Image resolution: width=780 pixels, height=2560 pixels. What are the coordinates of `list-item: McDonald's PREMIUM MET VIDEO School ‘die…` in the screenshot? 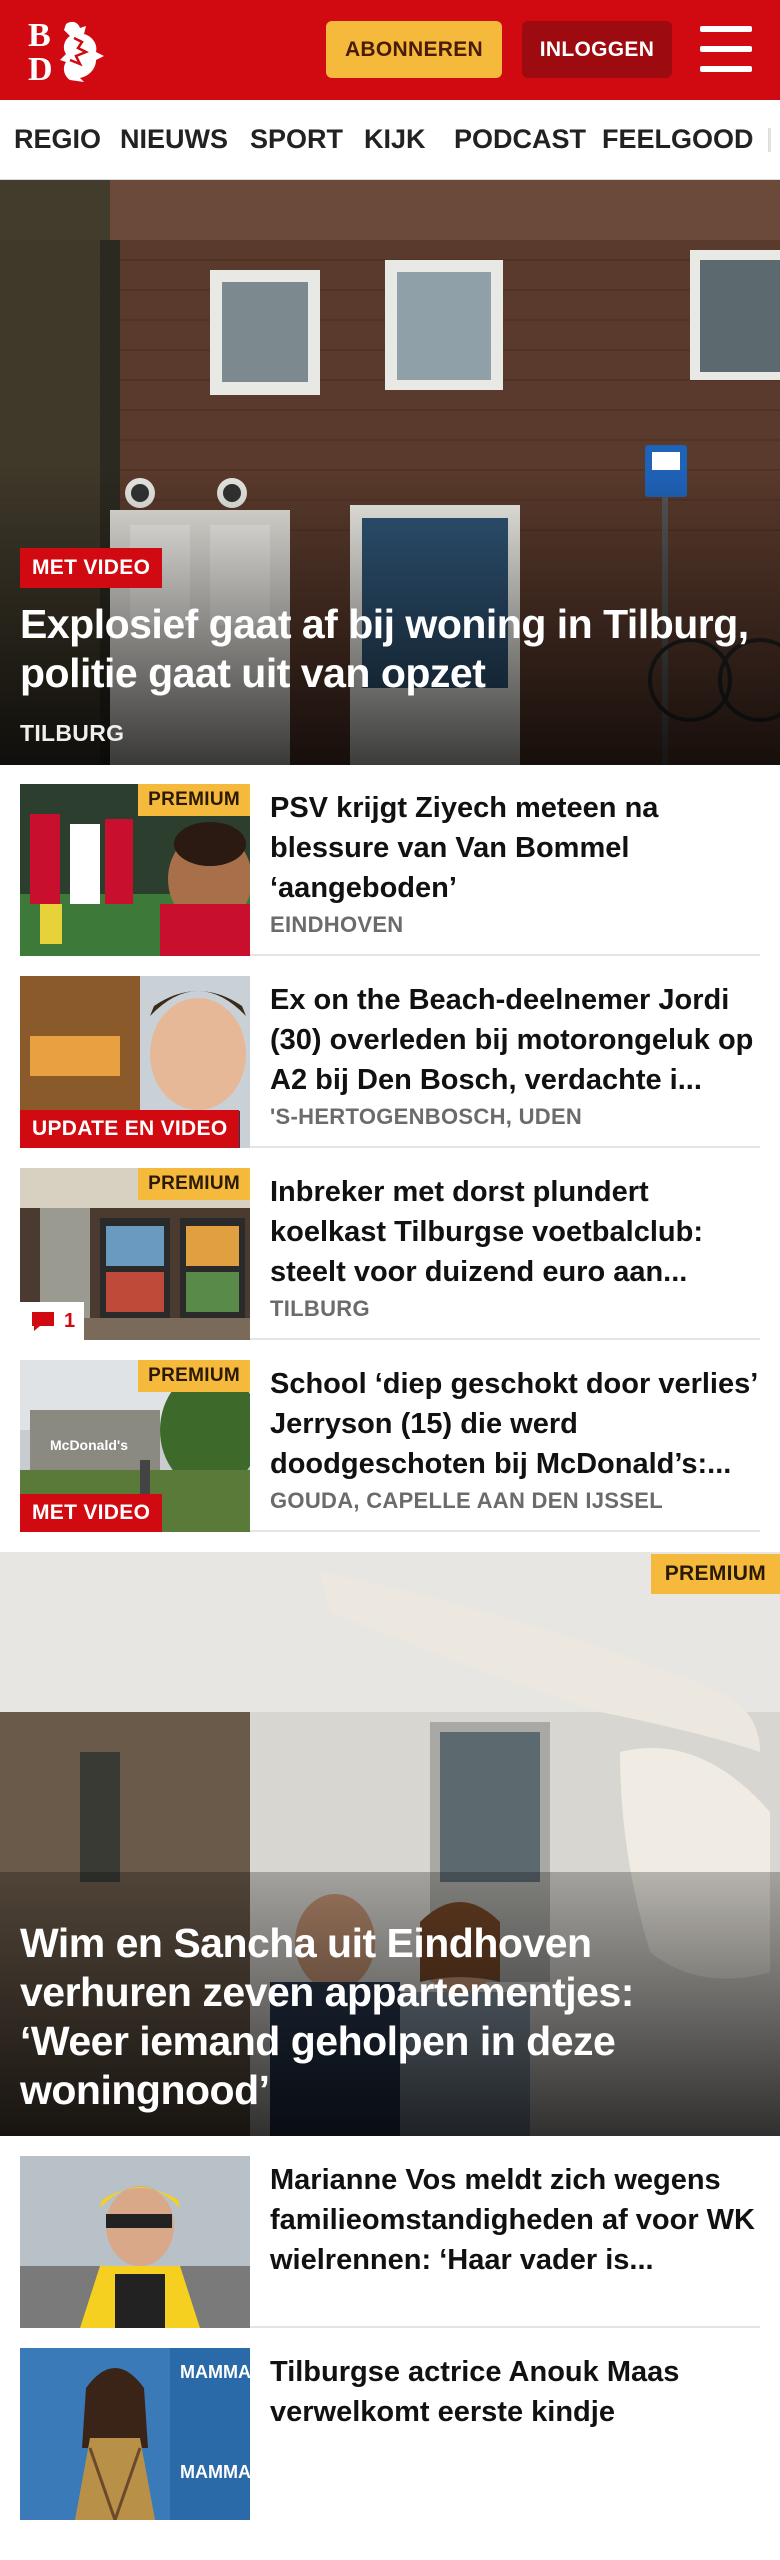 It's located at (390, 1446).